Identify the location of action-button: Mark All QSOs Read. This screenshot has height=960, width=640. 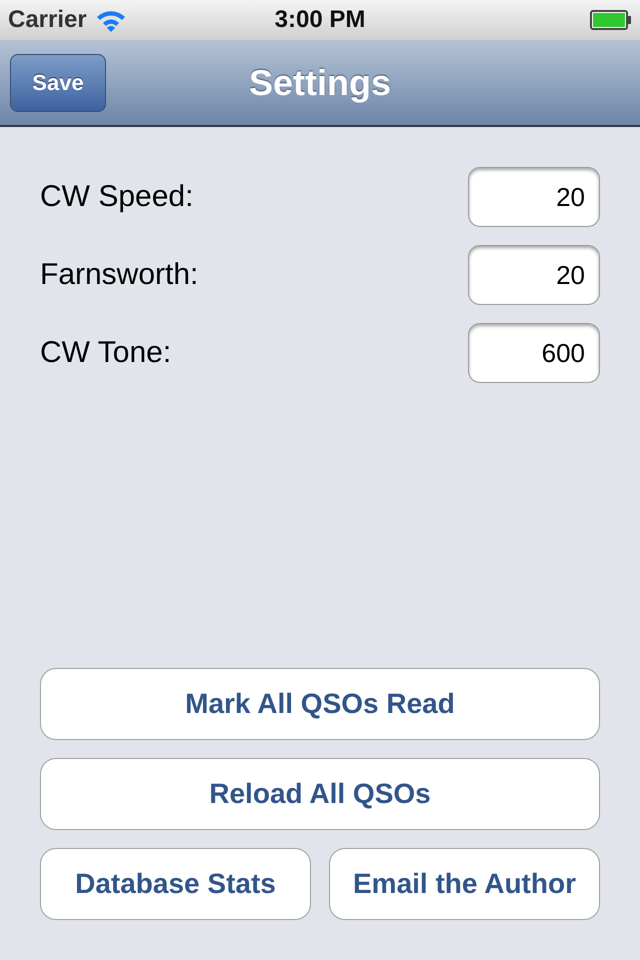
(320, 704).